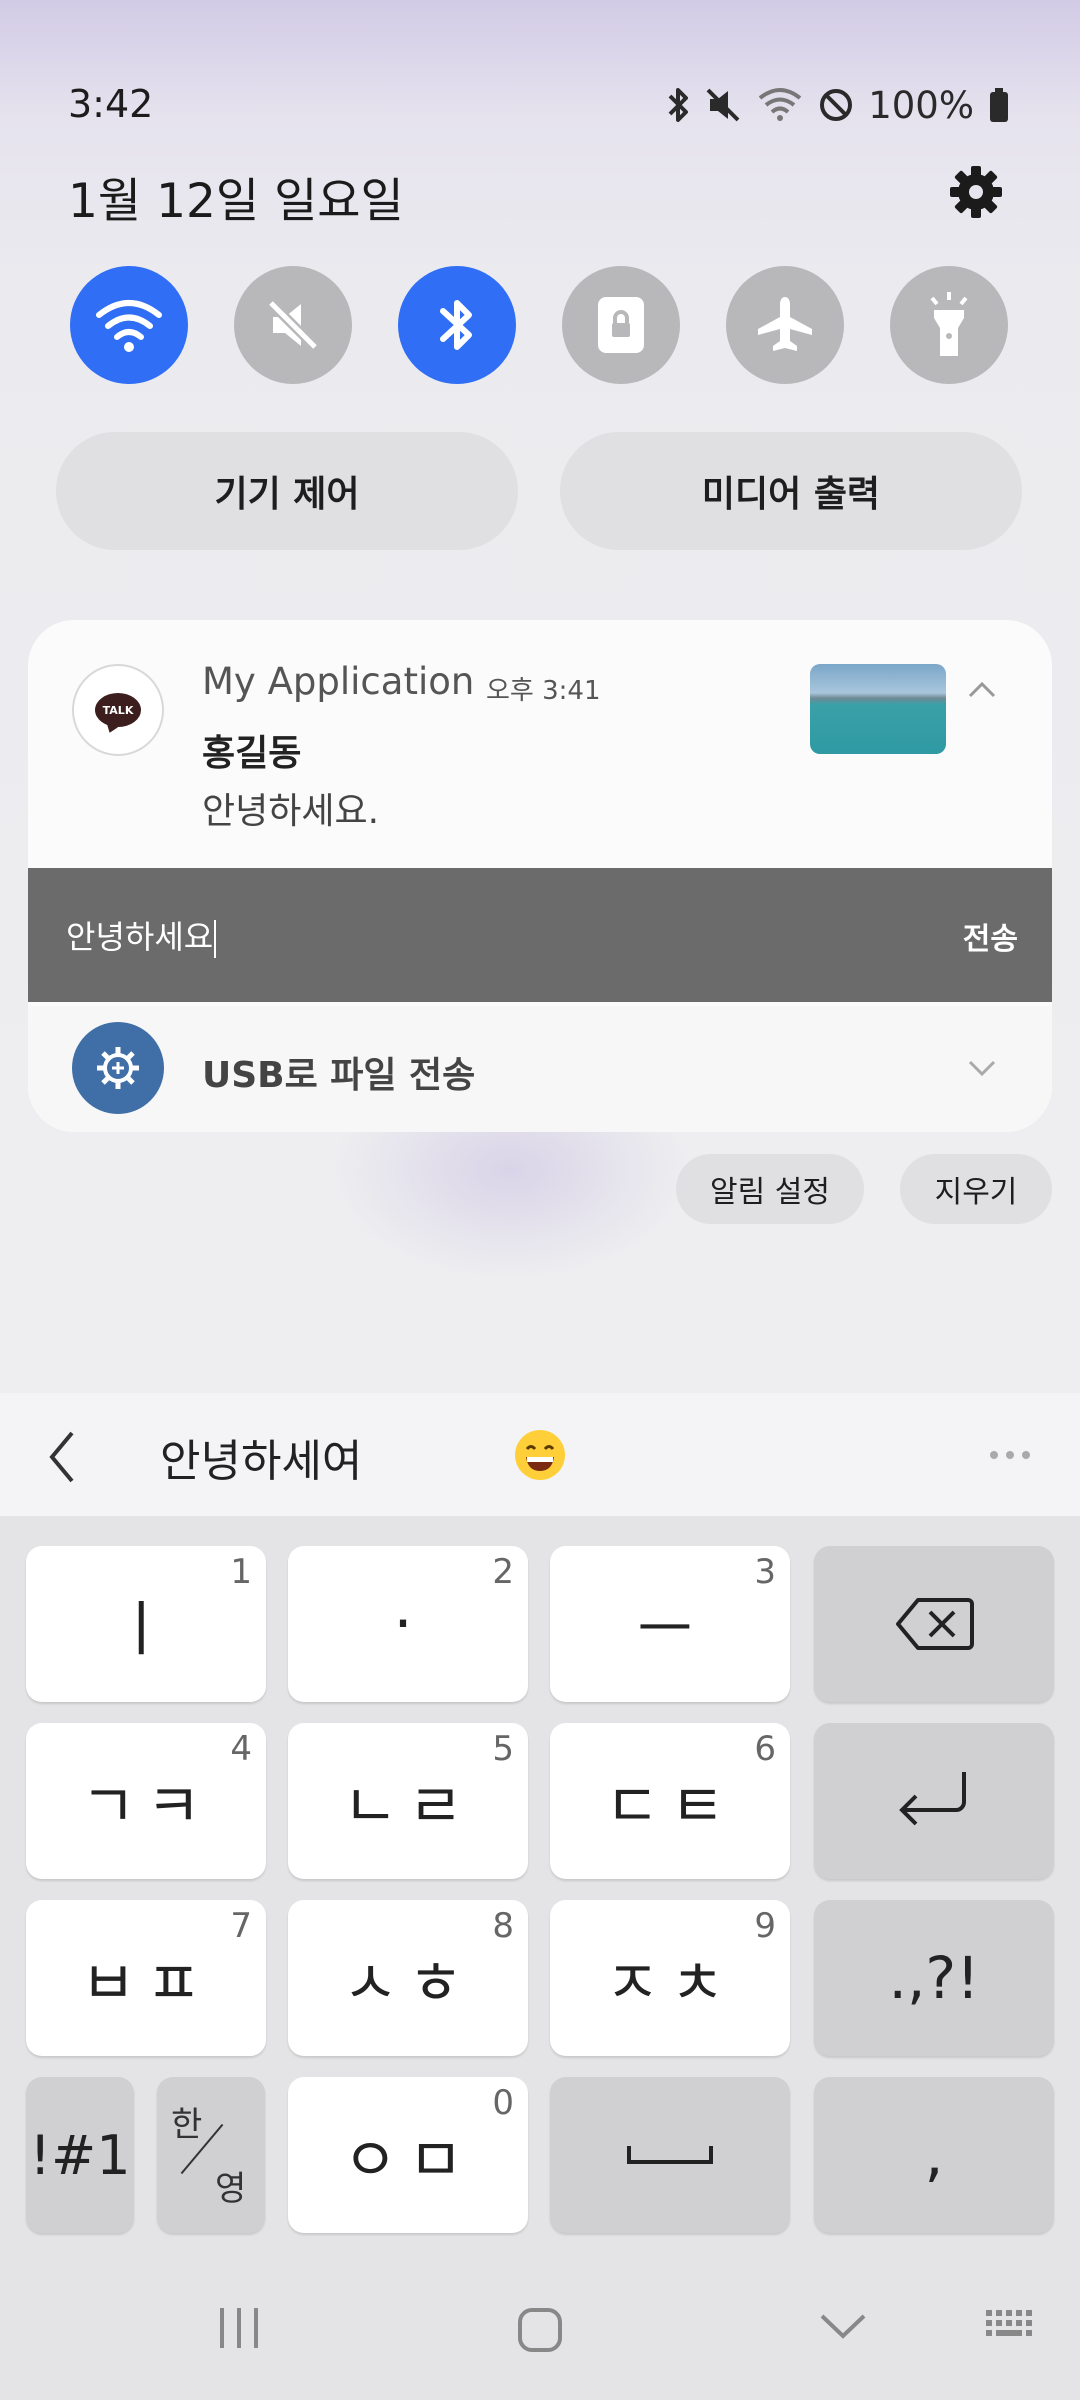 This screenshot has height=2400, width=1080. I want to click on key-label: ㅡ, so click(670, 1629).